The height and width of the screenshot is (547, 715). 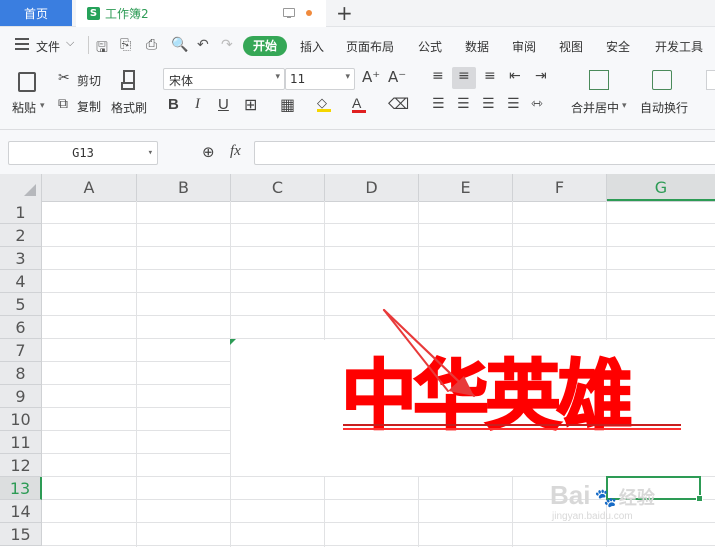 I want to click on paste-button: 粘贴, so click(x=24, y=107).